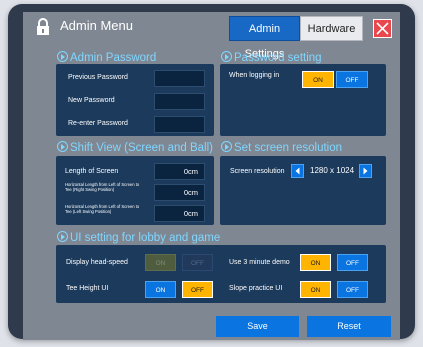  Describe the element at coordinates (352, 79) in the screenshot. I see `login-password-off-button: OFF` at that location.